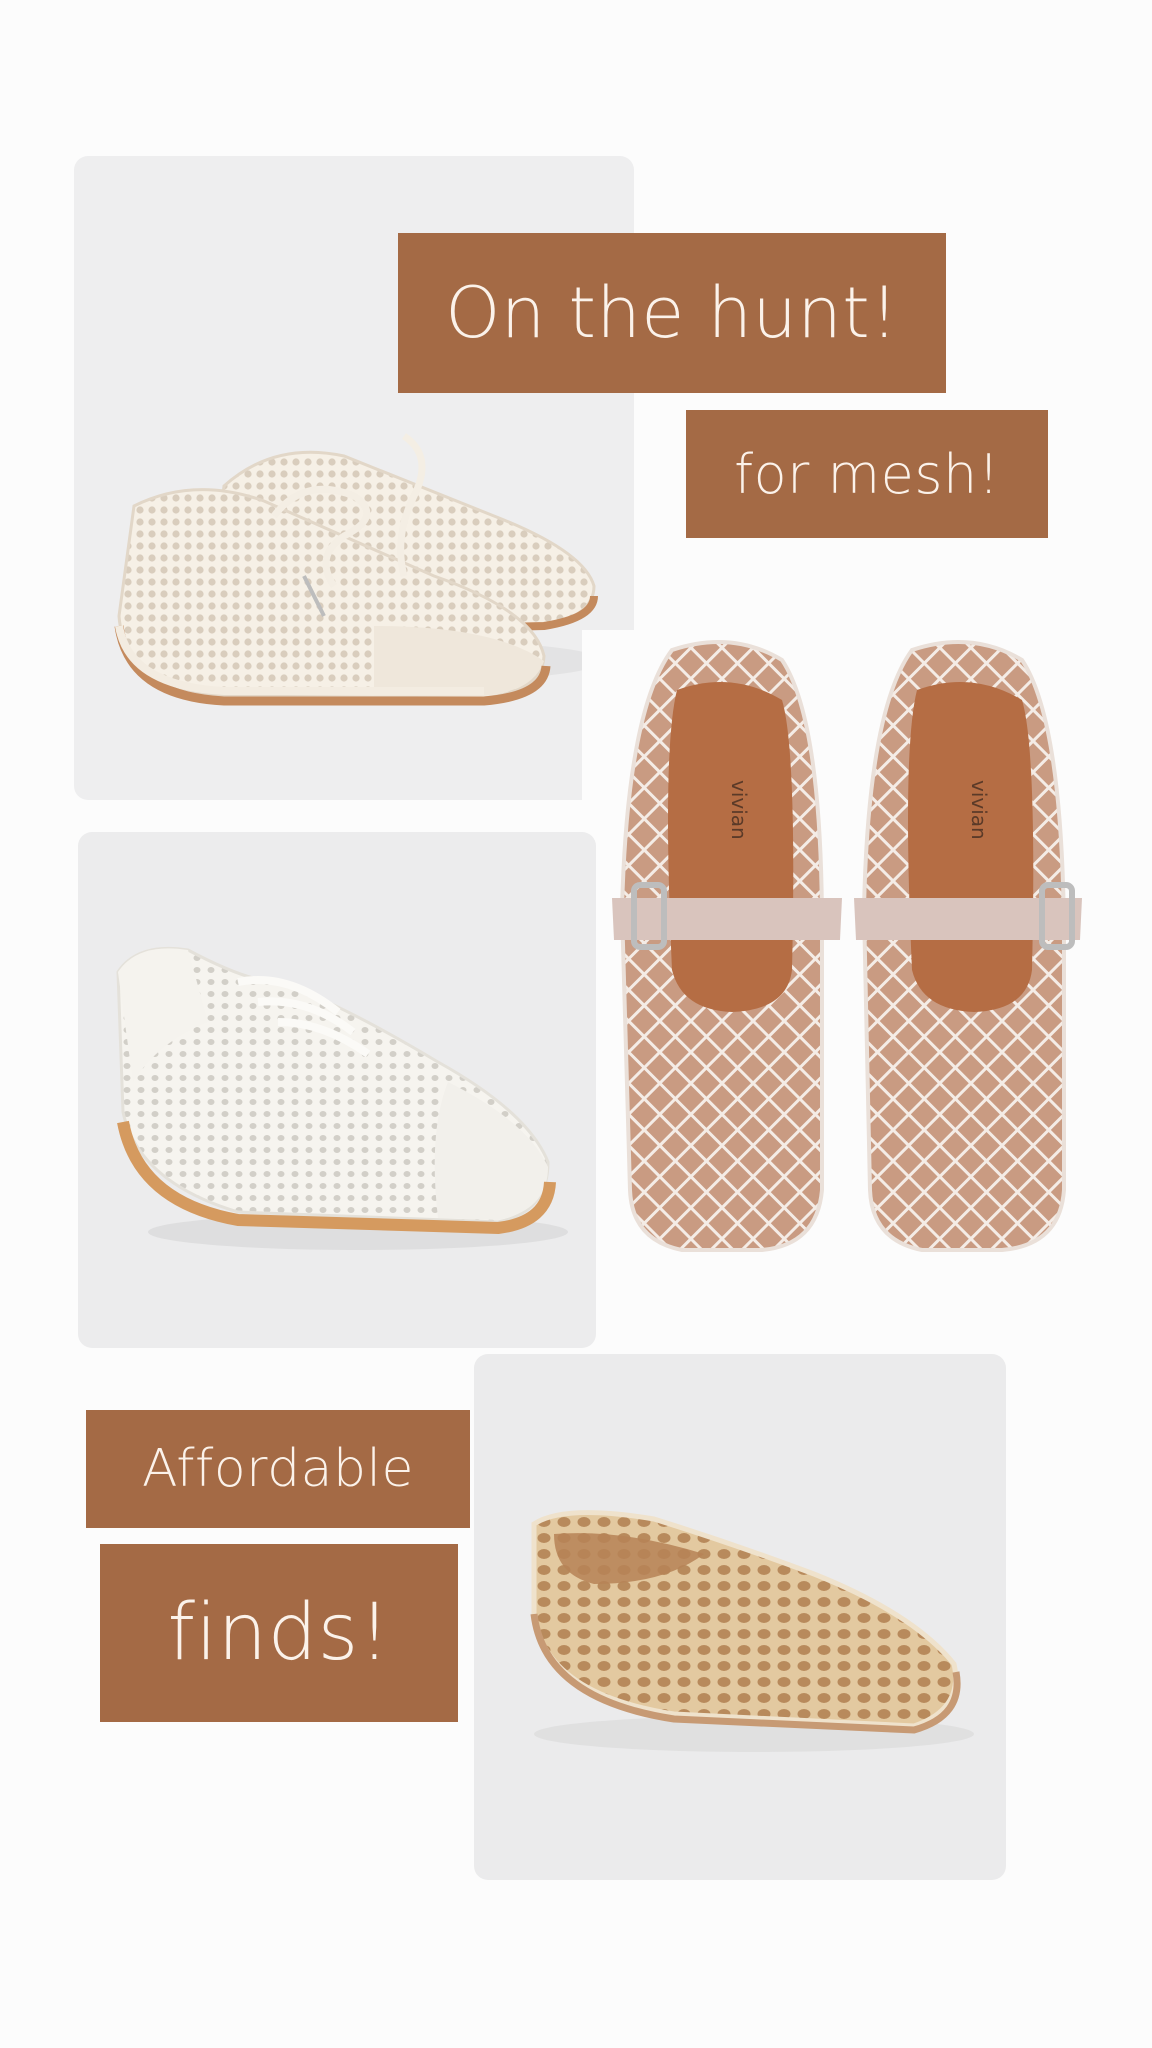 The width and height of the screenshot is (1152, 2048). I want to click on headline-finds-text: finds!, so click(279, 1633).